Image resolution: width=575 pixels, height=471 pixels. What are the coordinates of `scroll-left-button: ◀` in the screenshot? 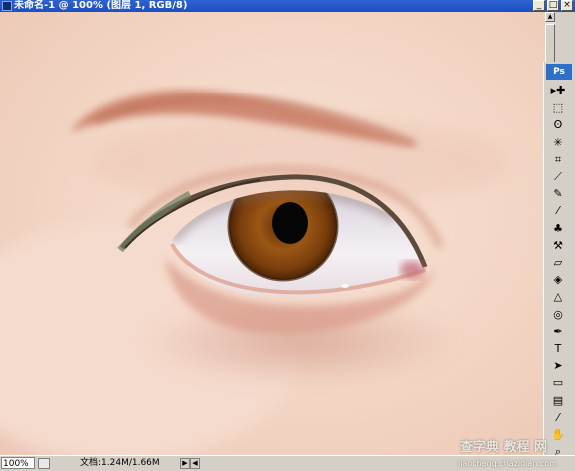 It's located at (195, 463).